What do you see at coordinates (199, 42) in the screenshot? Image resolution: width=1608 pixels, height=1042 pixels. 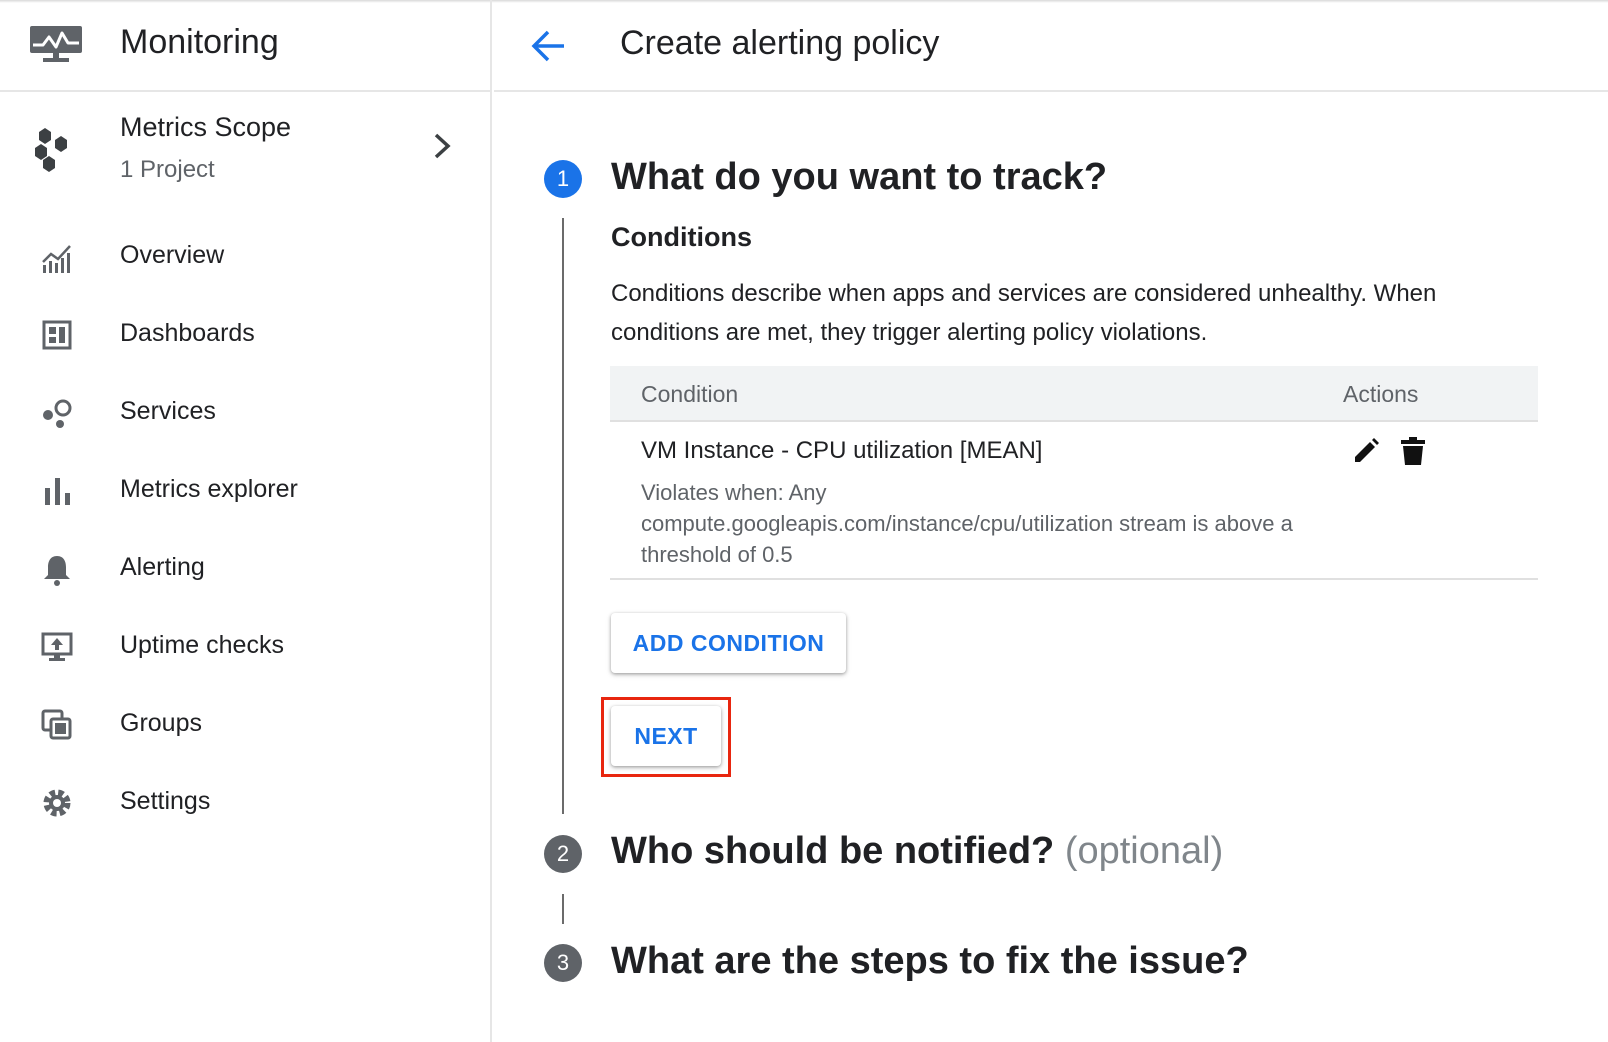 I see `app-title: Monitoring` at bounding box center [199, 42].